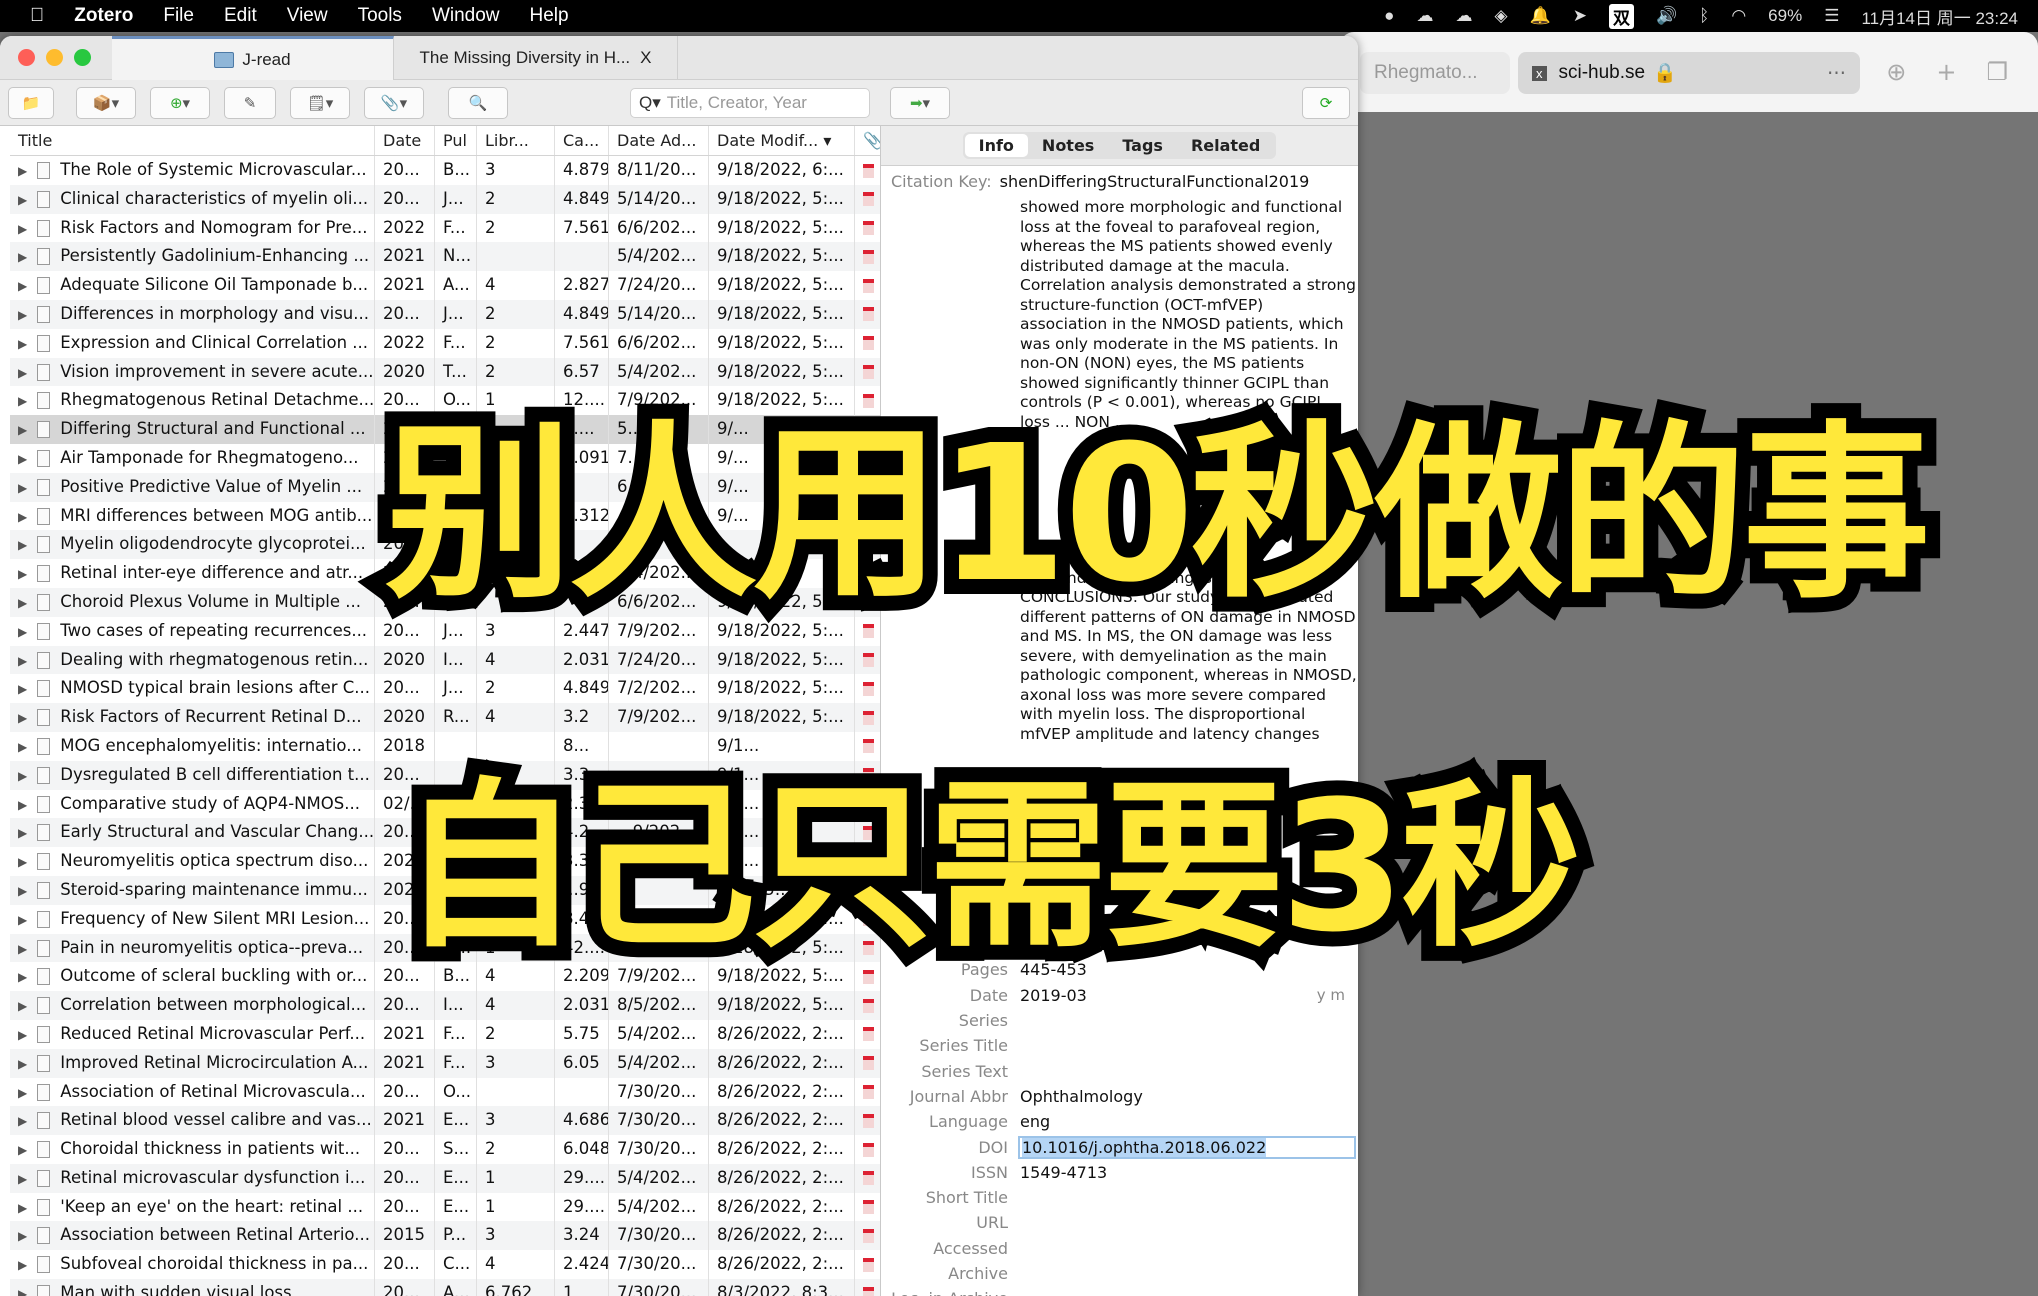  Describe the element at coordinates (1326, 103) in the screenshot. I see `sync-button: ⟳` at that location.